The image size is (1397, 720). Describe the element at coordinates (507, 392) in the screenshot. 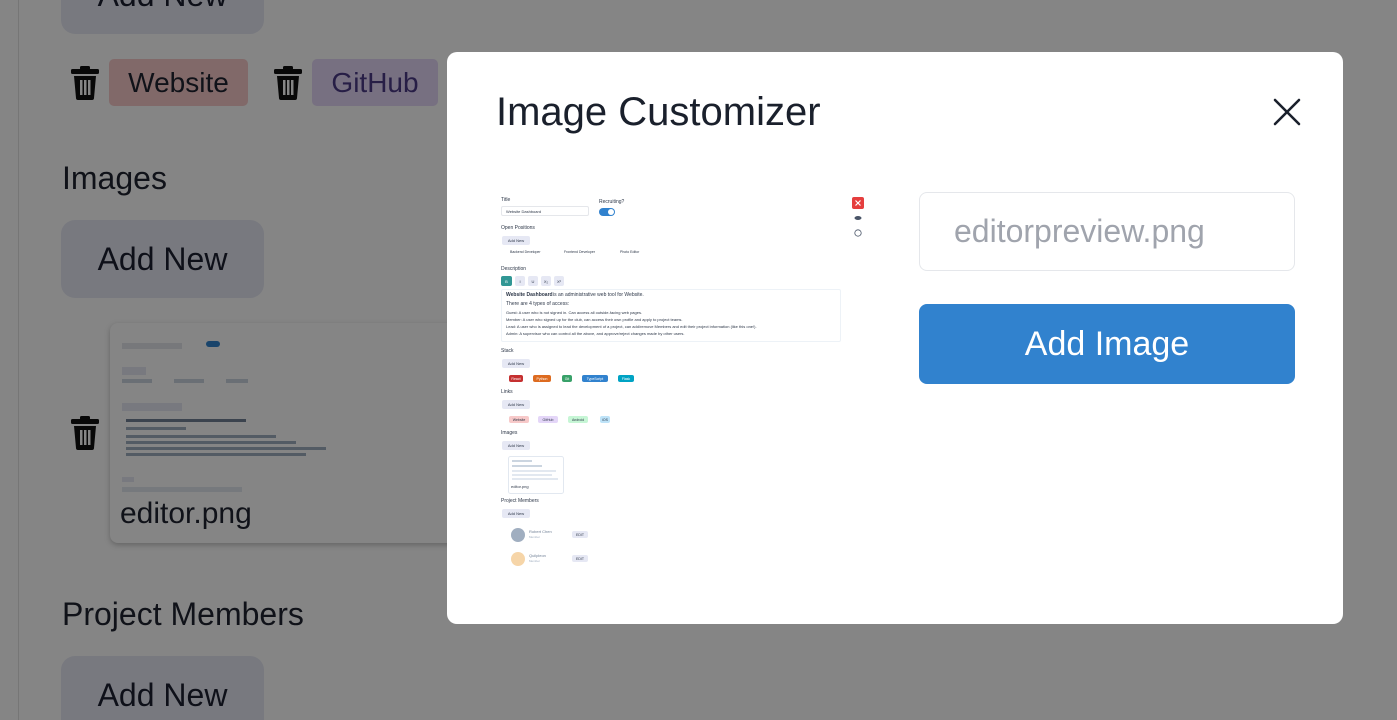

I see `preview-links-label: Links` at that location.